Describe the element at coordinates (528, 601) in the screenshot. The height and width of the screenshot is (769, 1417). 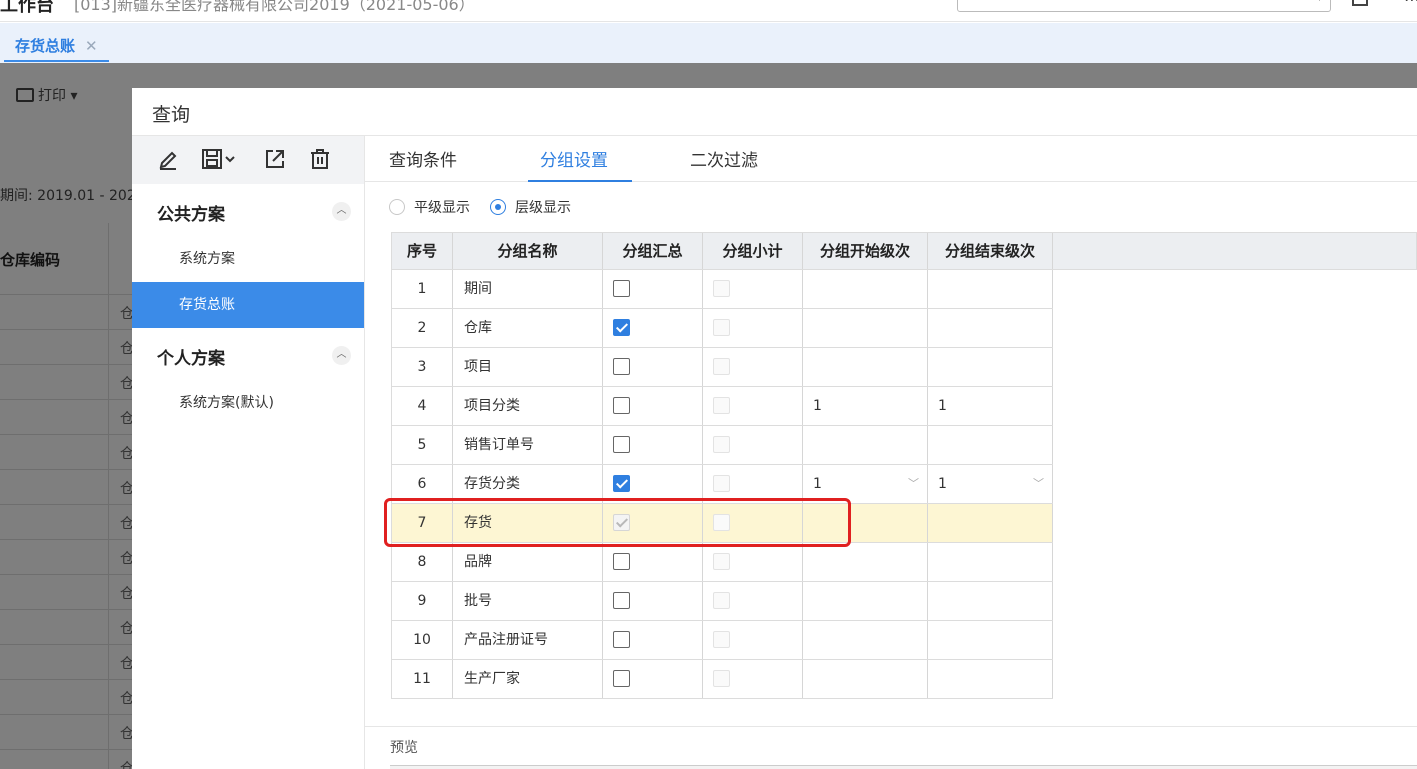
I see `group-name: 批号` at that location.